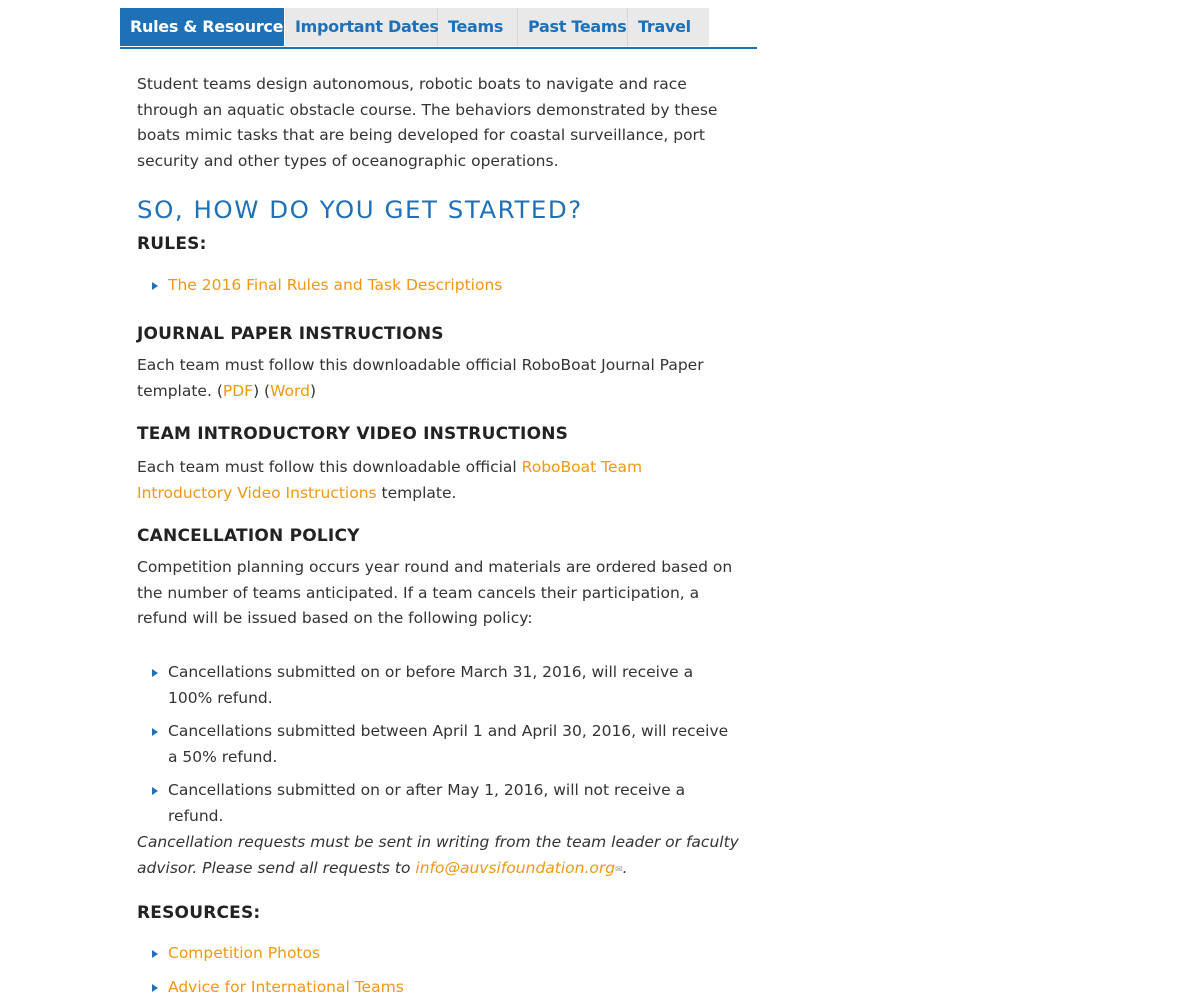 The width and height of the screenshot is (1200, 1000). I want to click on video-text-after: template., so click(416, 492).